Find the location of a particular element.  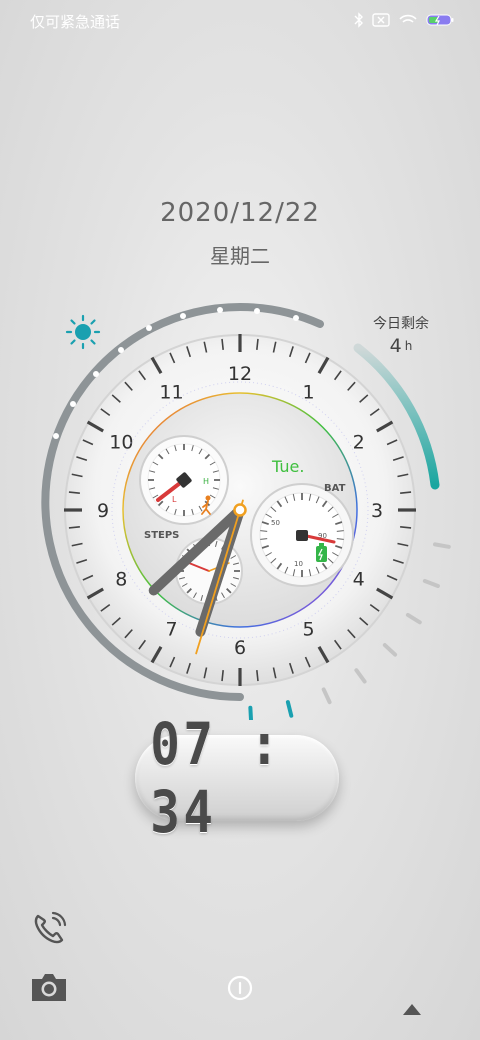

clock-numeral: 1 is located at coordinates (308, 392).